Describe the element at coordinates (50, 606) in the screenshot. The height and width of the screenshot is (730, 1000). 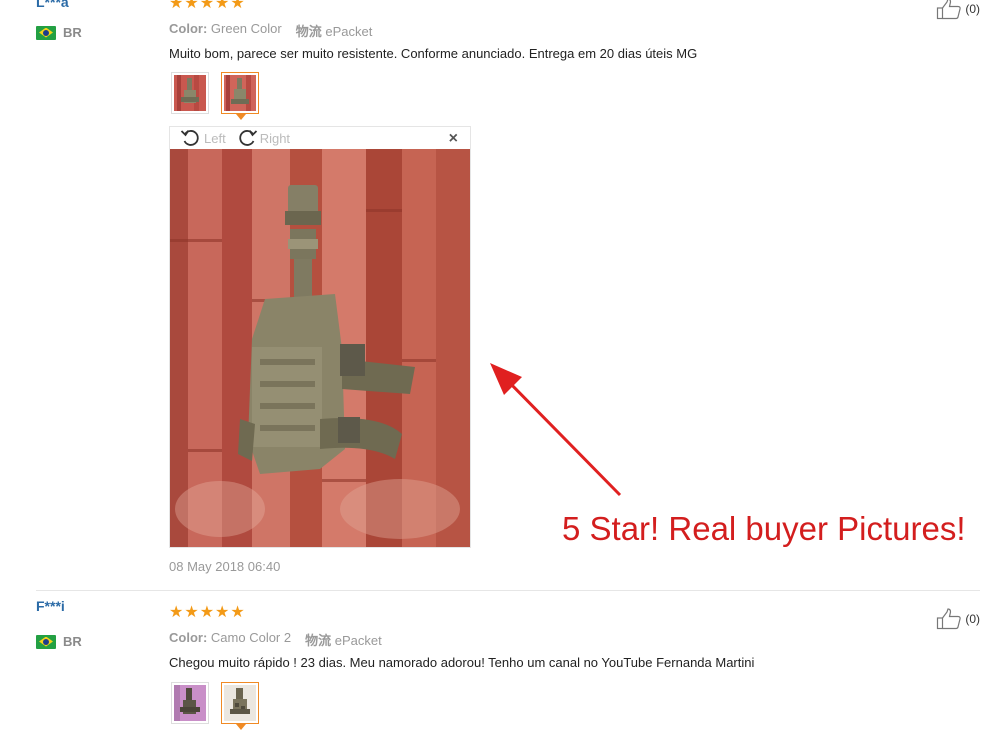
I see `reviewer-name: F***i` at that location.